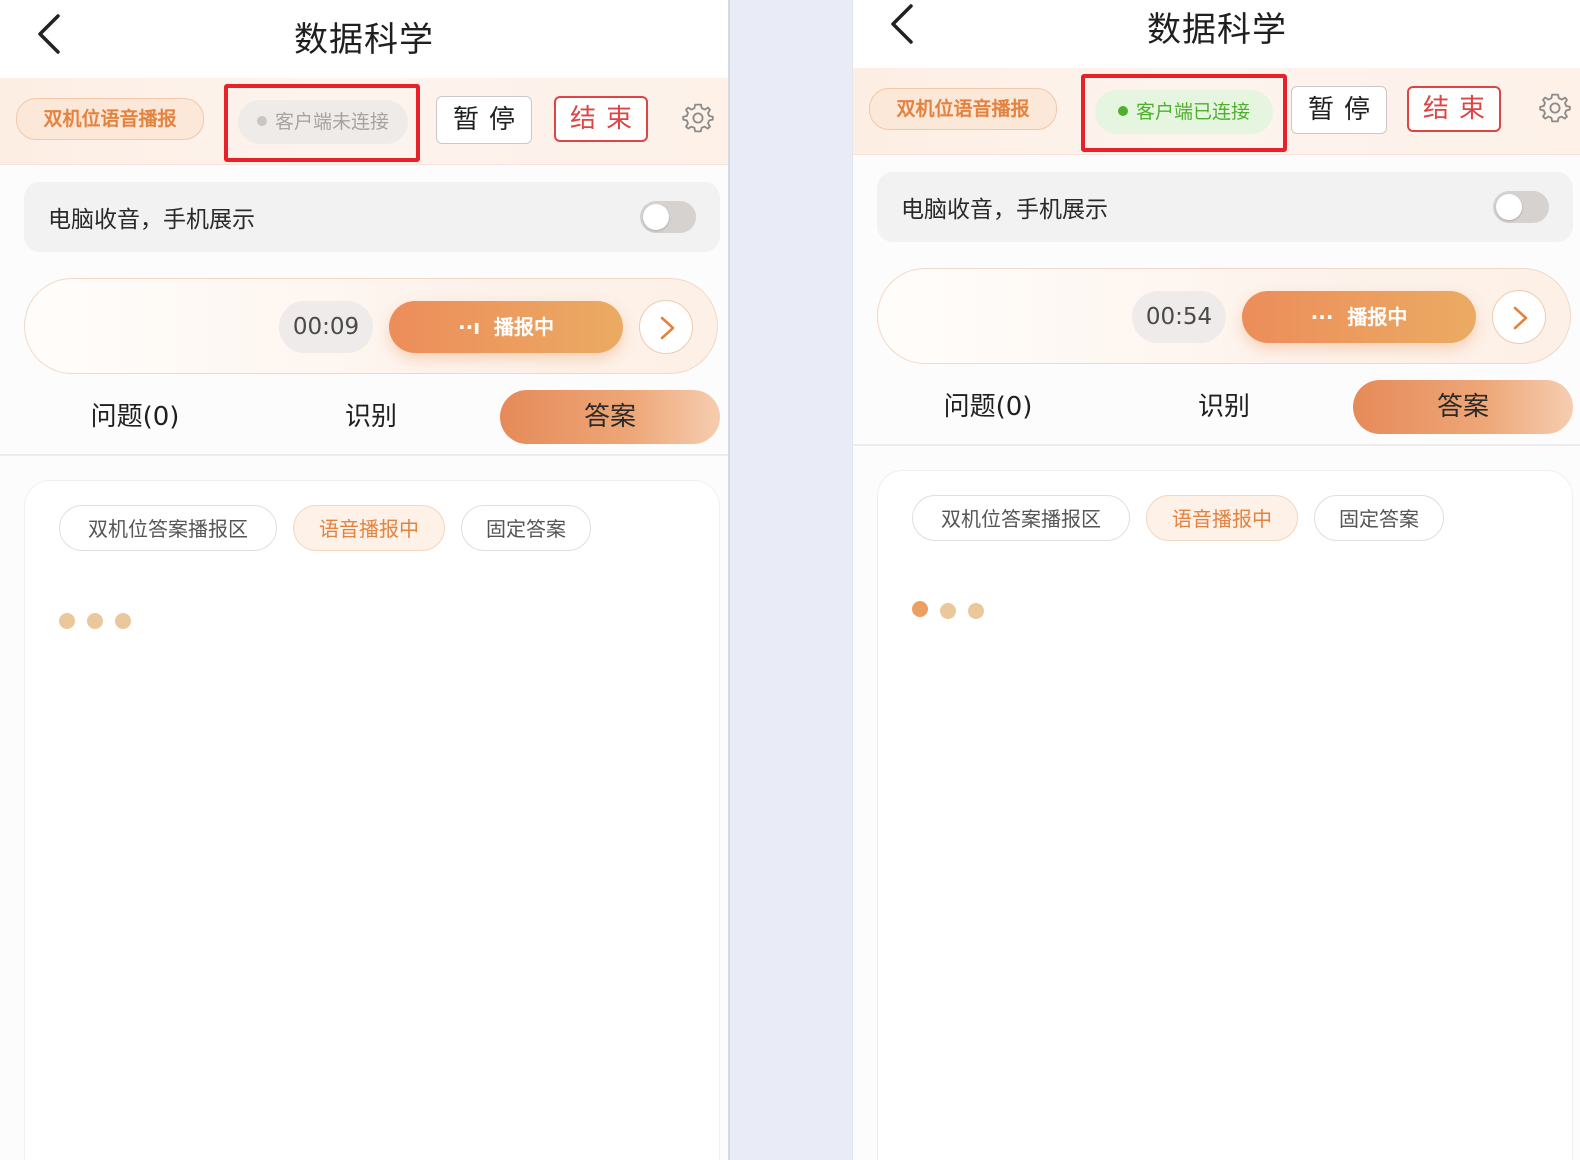 The width and height of the screenshot is (1580, 1160). What do you see at coordinates (476, 327) in the screenshot?
I see `ellipsis-icon: ∙∙ı` at bounding box center [476, 327].